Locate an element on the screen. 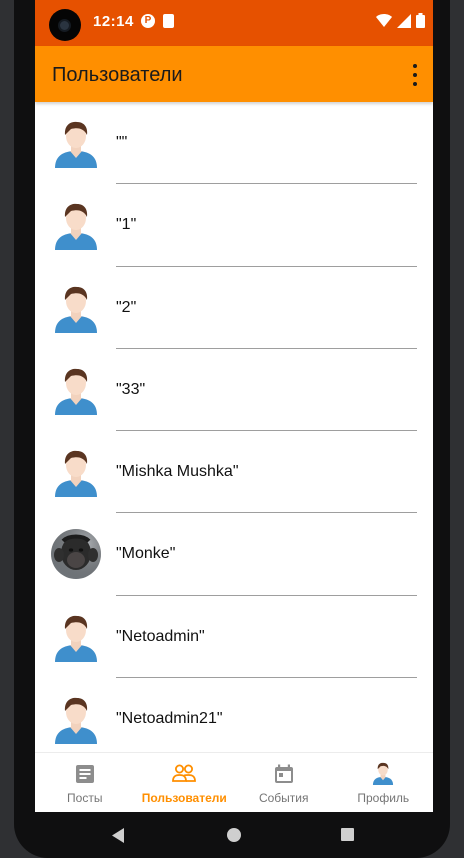 This screenshot has width=464, height=858. app-notification-icon: P is located at coordinates (148, 21).